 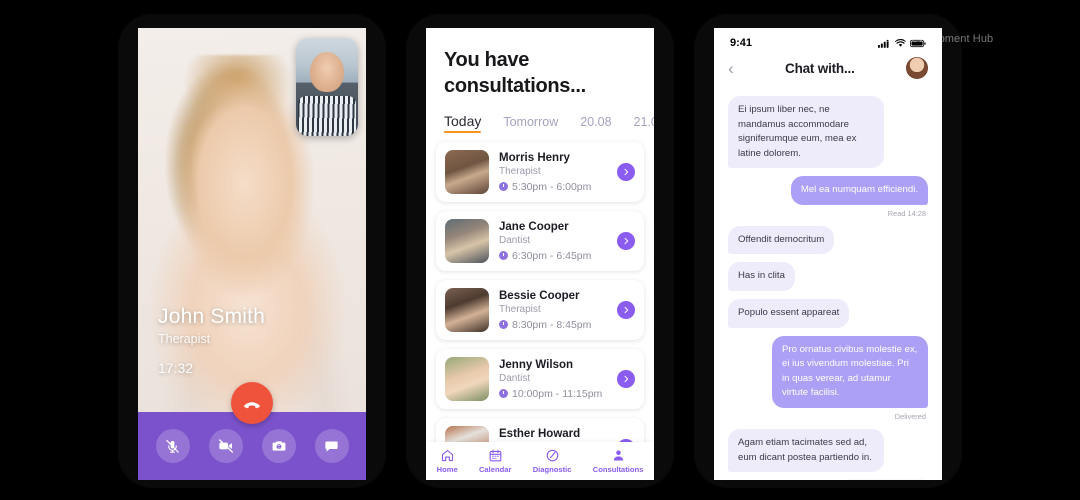 What do you see at coordinates (495, 455) in the screenshot?
I see `calendar-icon` at bounding box center [495, 455].